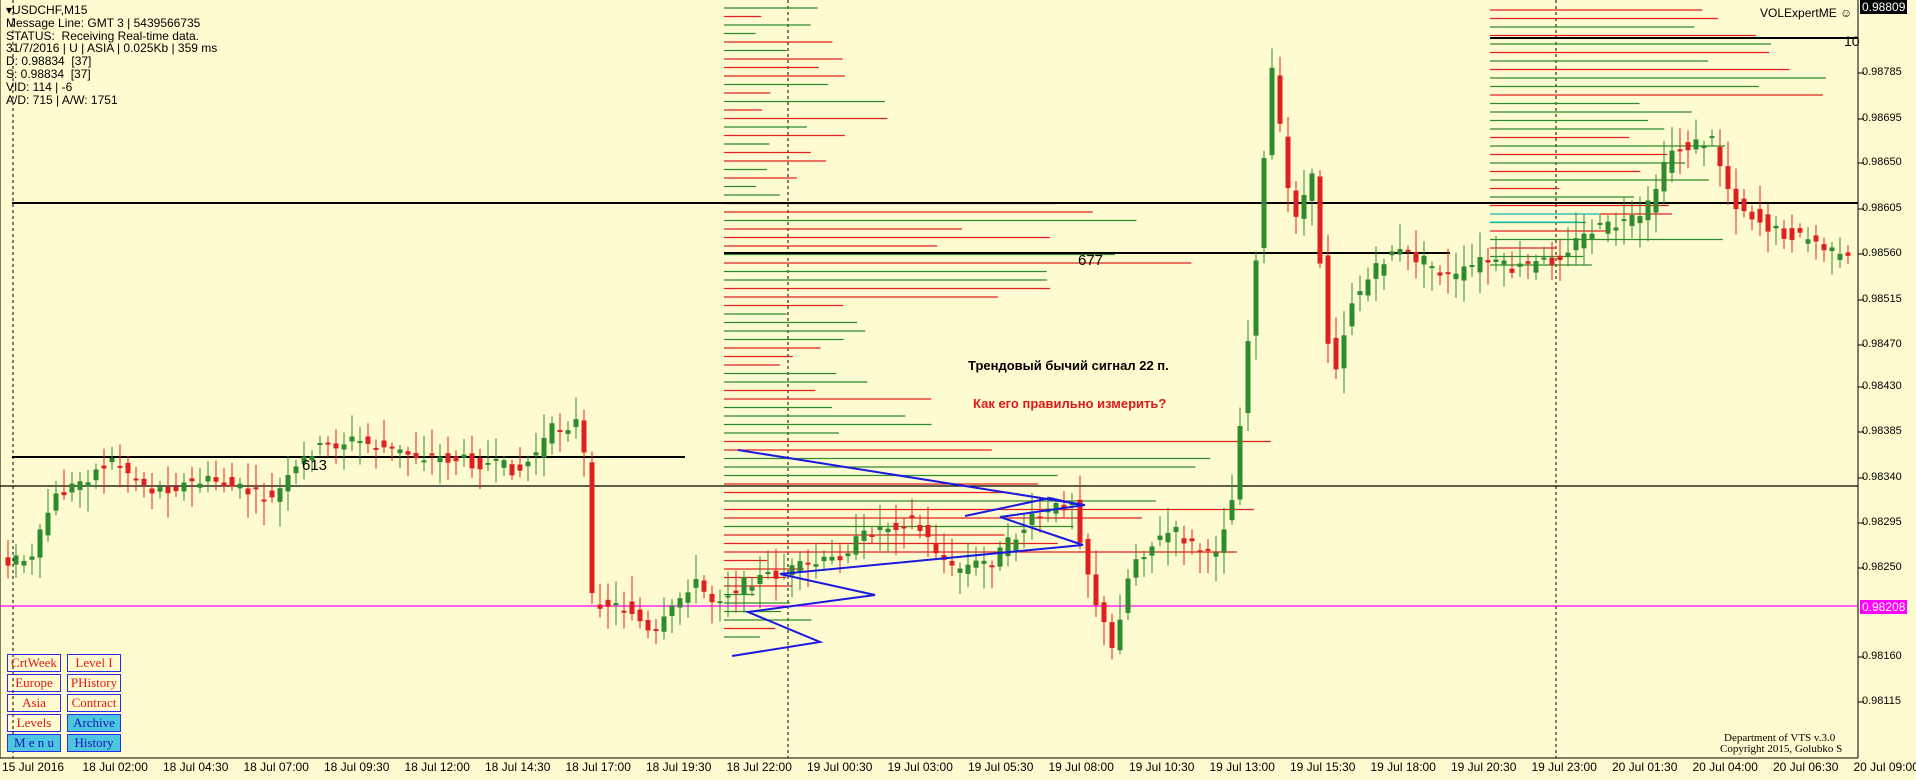  I want to click on archive-button: Archive, so click(94, 723).